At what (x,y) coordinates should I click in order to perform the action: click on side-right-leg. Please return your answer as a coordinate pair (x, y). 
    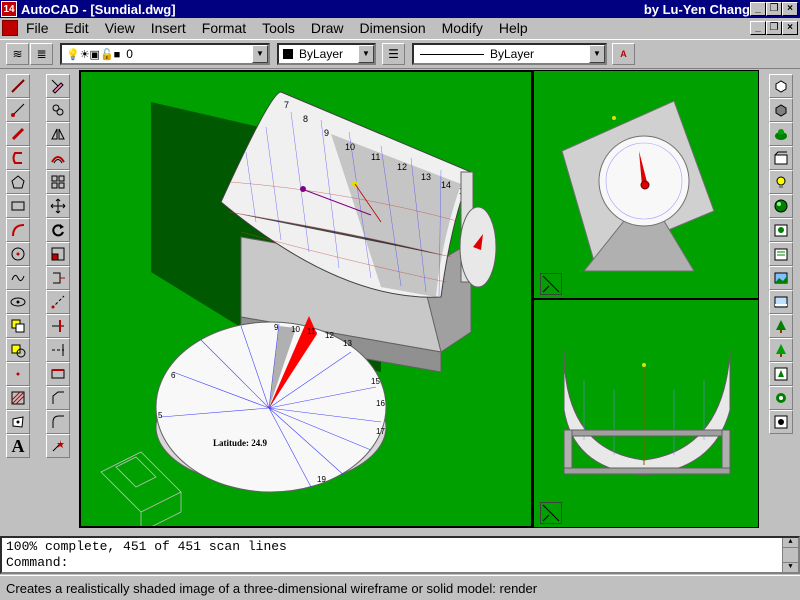
    Looking at the image, I should click on (726, 450).